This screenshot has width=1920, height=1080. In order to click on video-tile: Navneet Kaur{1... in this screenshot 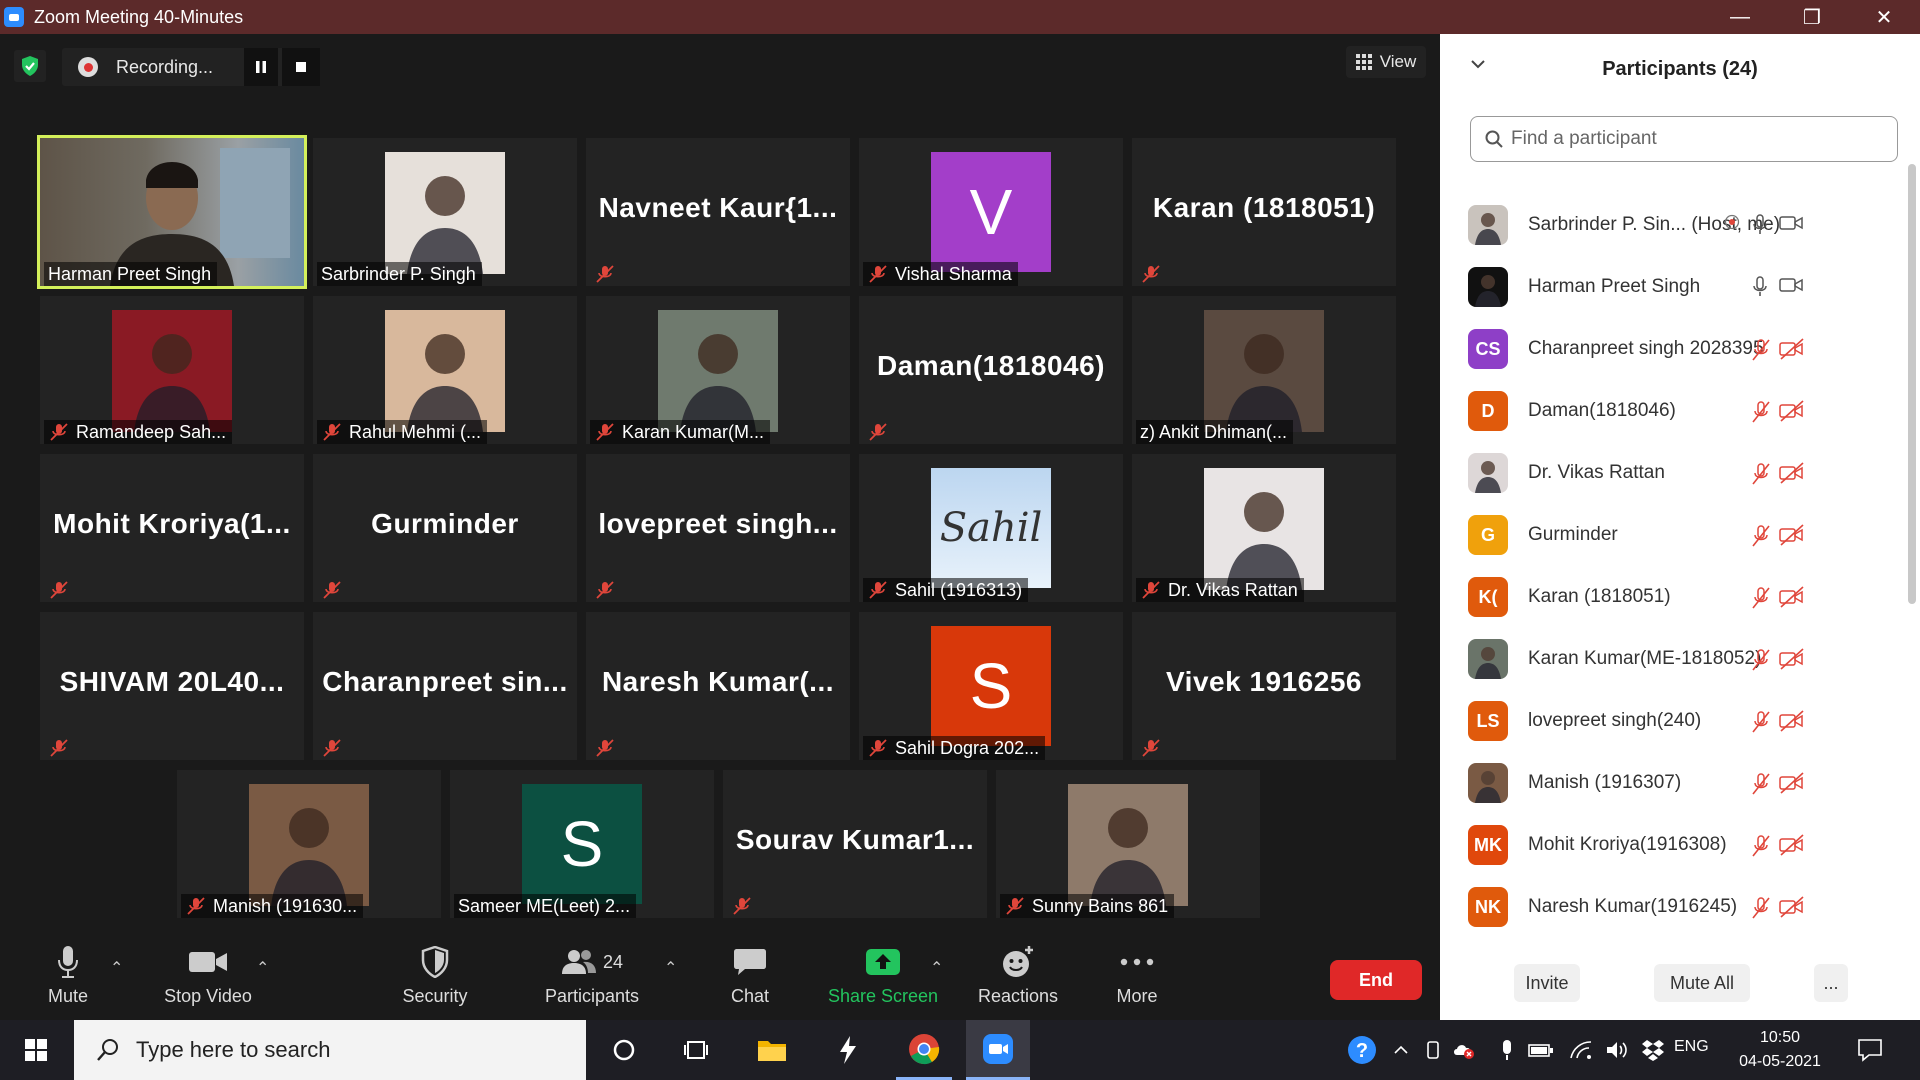, I will do `click(718, 212)`.